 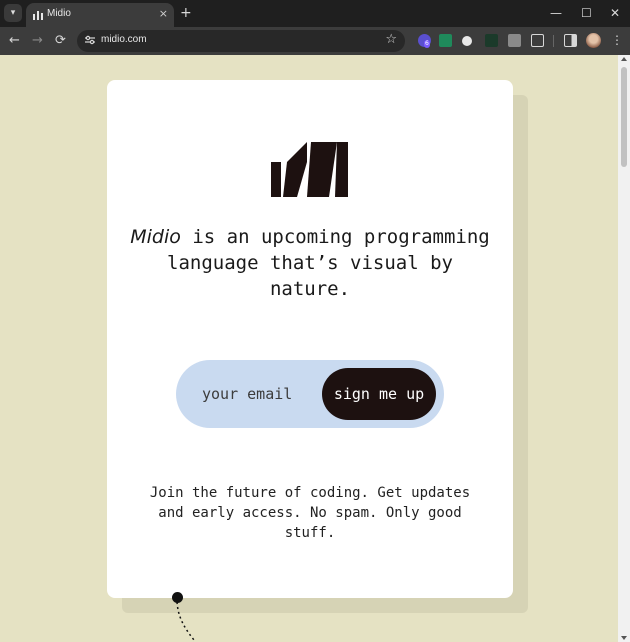 What do you see at coordinates (570, 40) in the screenshot?
I see `side-panel-icon` at bounding box center [570, 40].